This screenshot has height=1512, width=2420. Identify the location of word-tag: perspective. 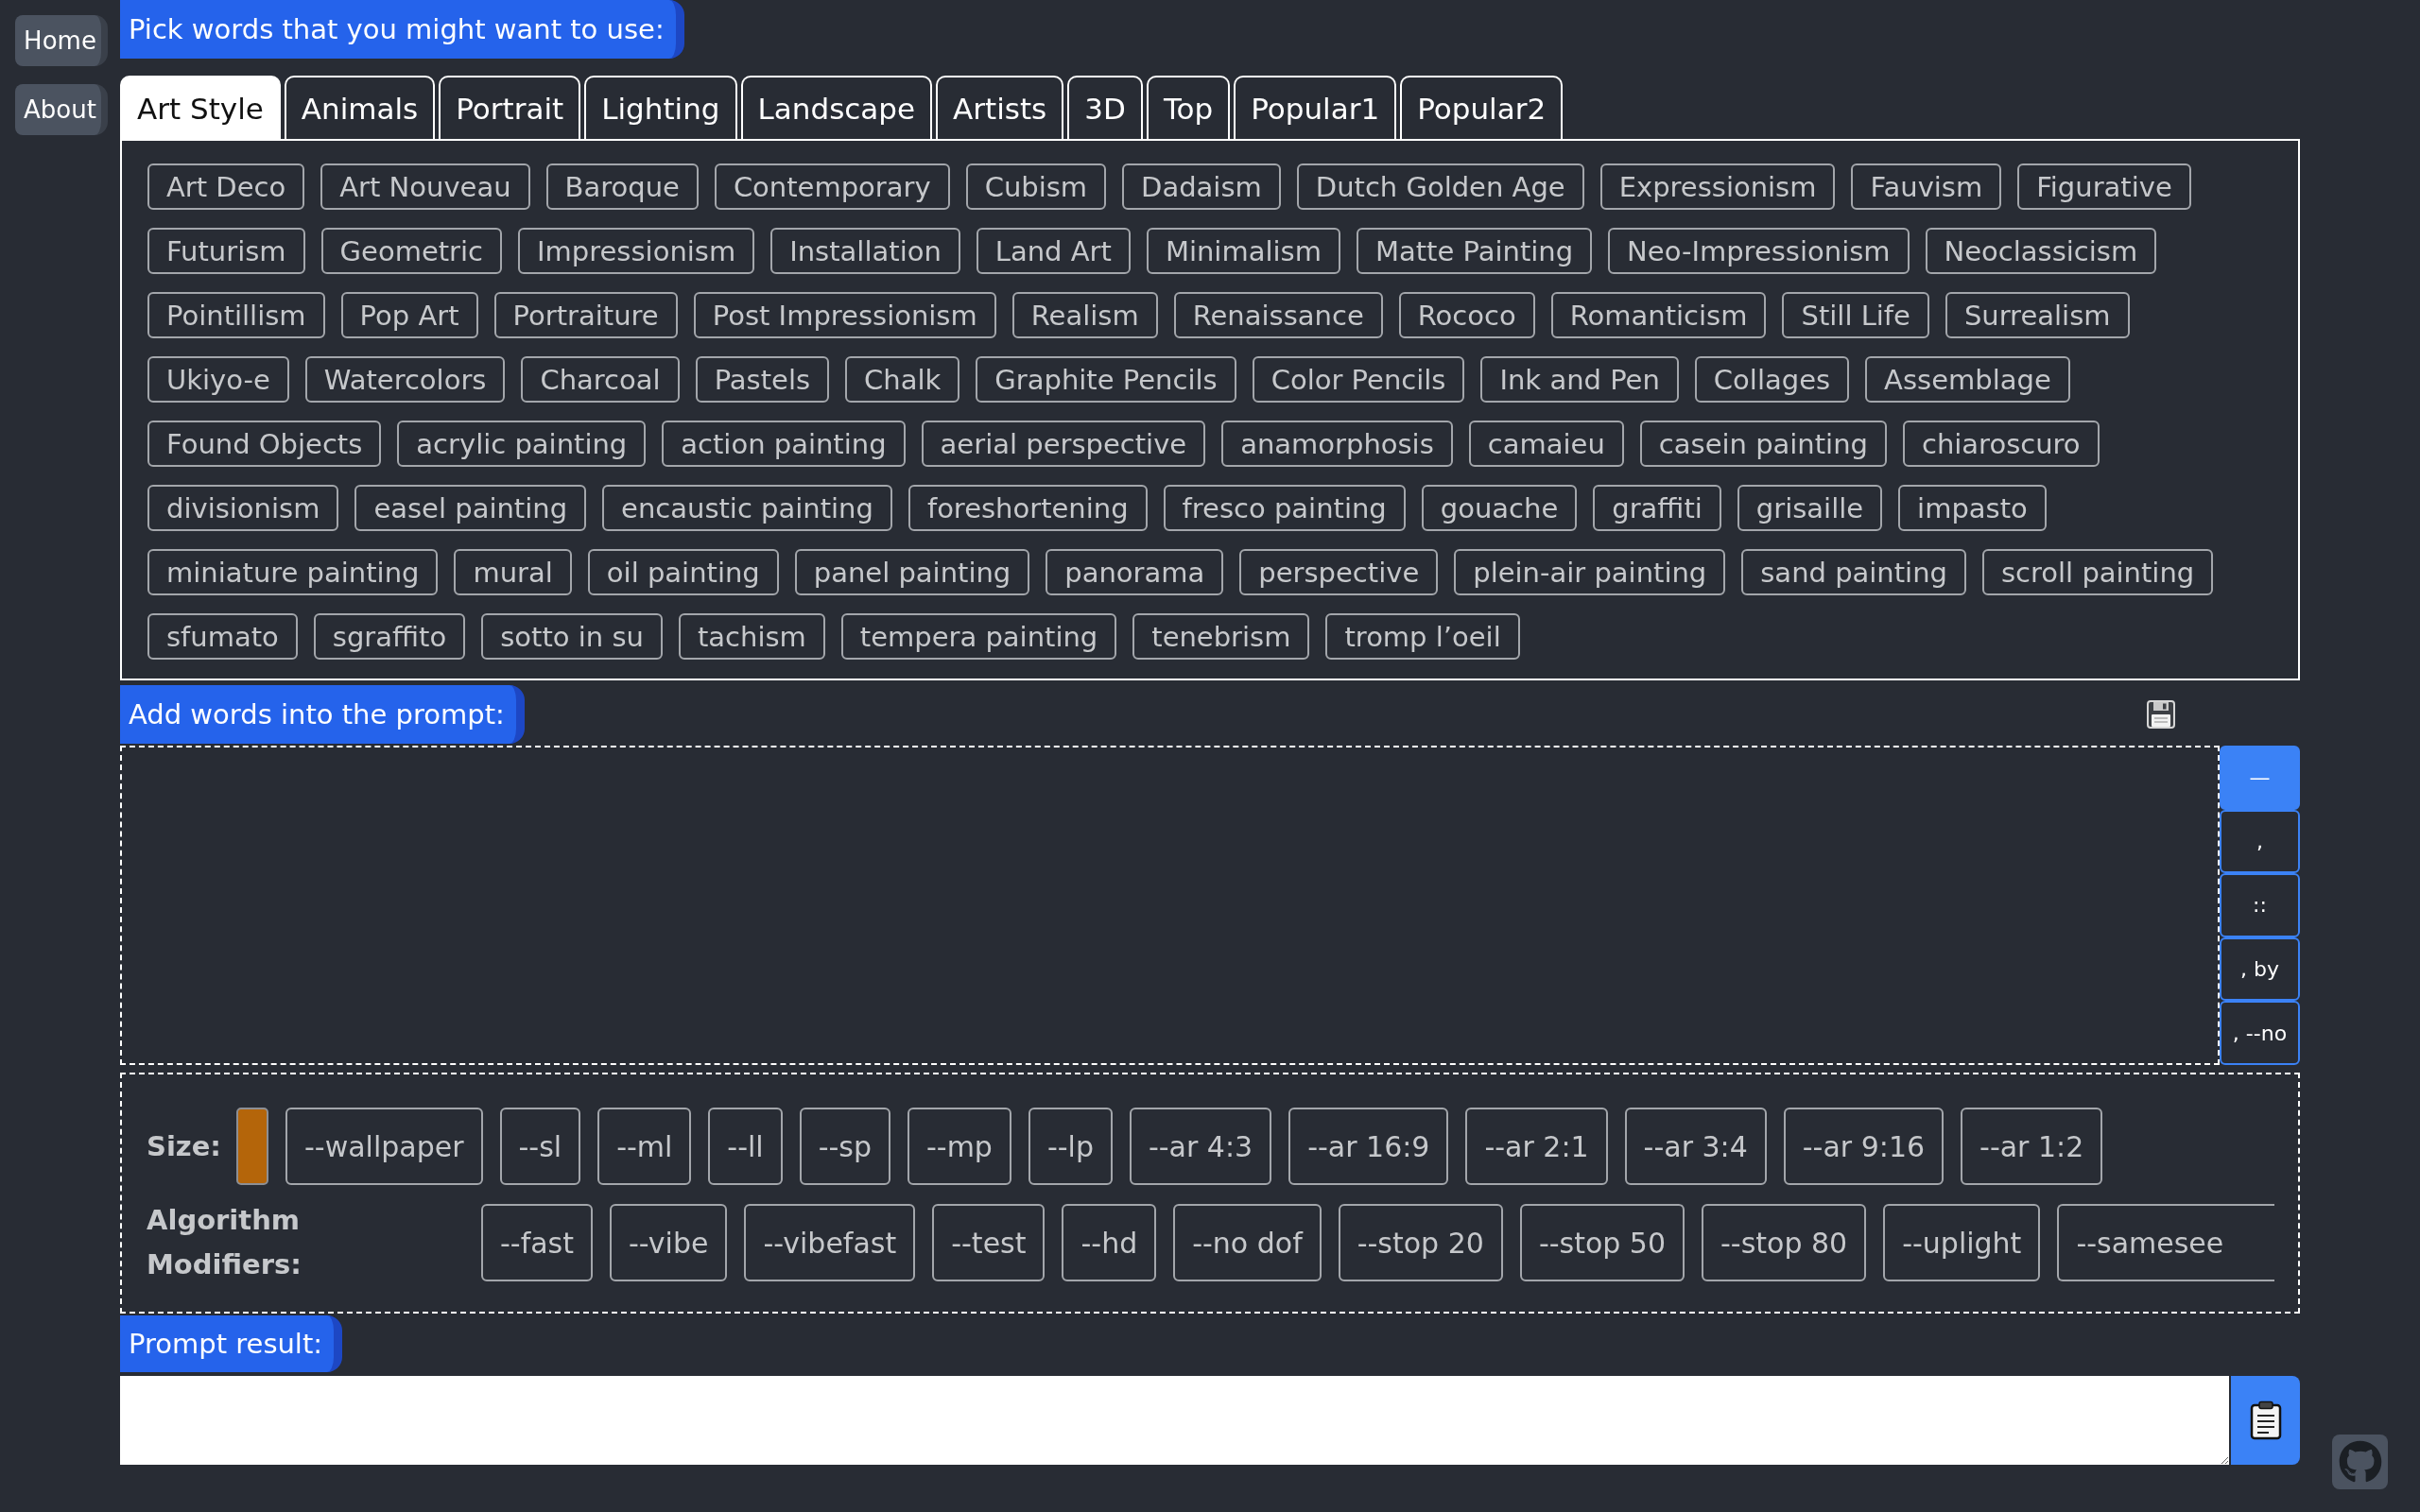
(1339, 572).